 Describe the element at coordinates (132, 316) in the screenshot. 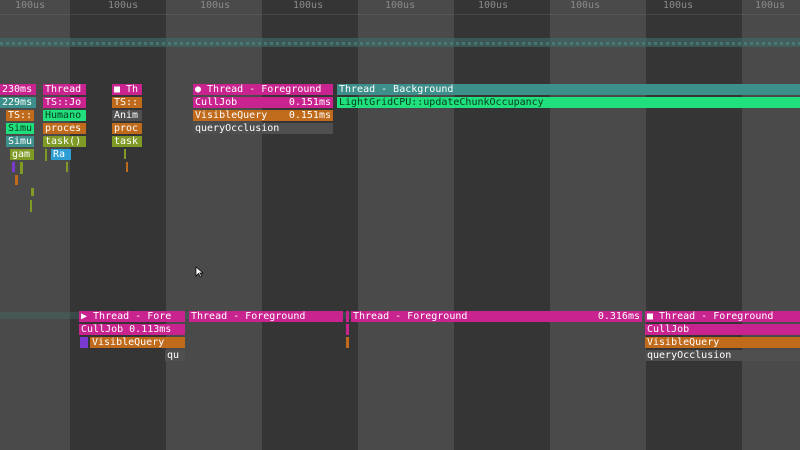

I see `thread-header-foreground: ▶ Thread - Fore` at that location.